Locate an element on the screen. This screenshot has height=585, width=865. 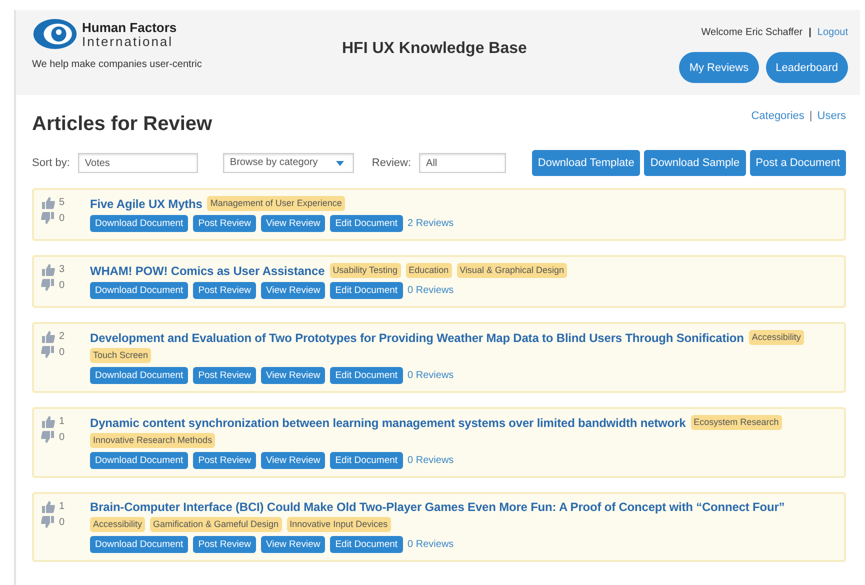
vote-count: 3 is located at coordinates (62, 269).